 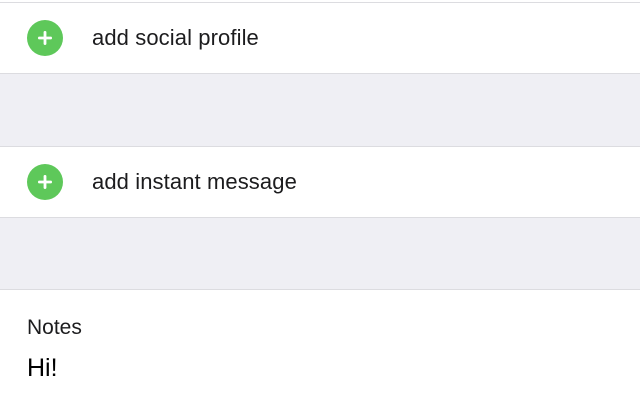 I want to click on notes-text-field: Hi!, so click(x=317, y=368).